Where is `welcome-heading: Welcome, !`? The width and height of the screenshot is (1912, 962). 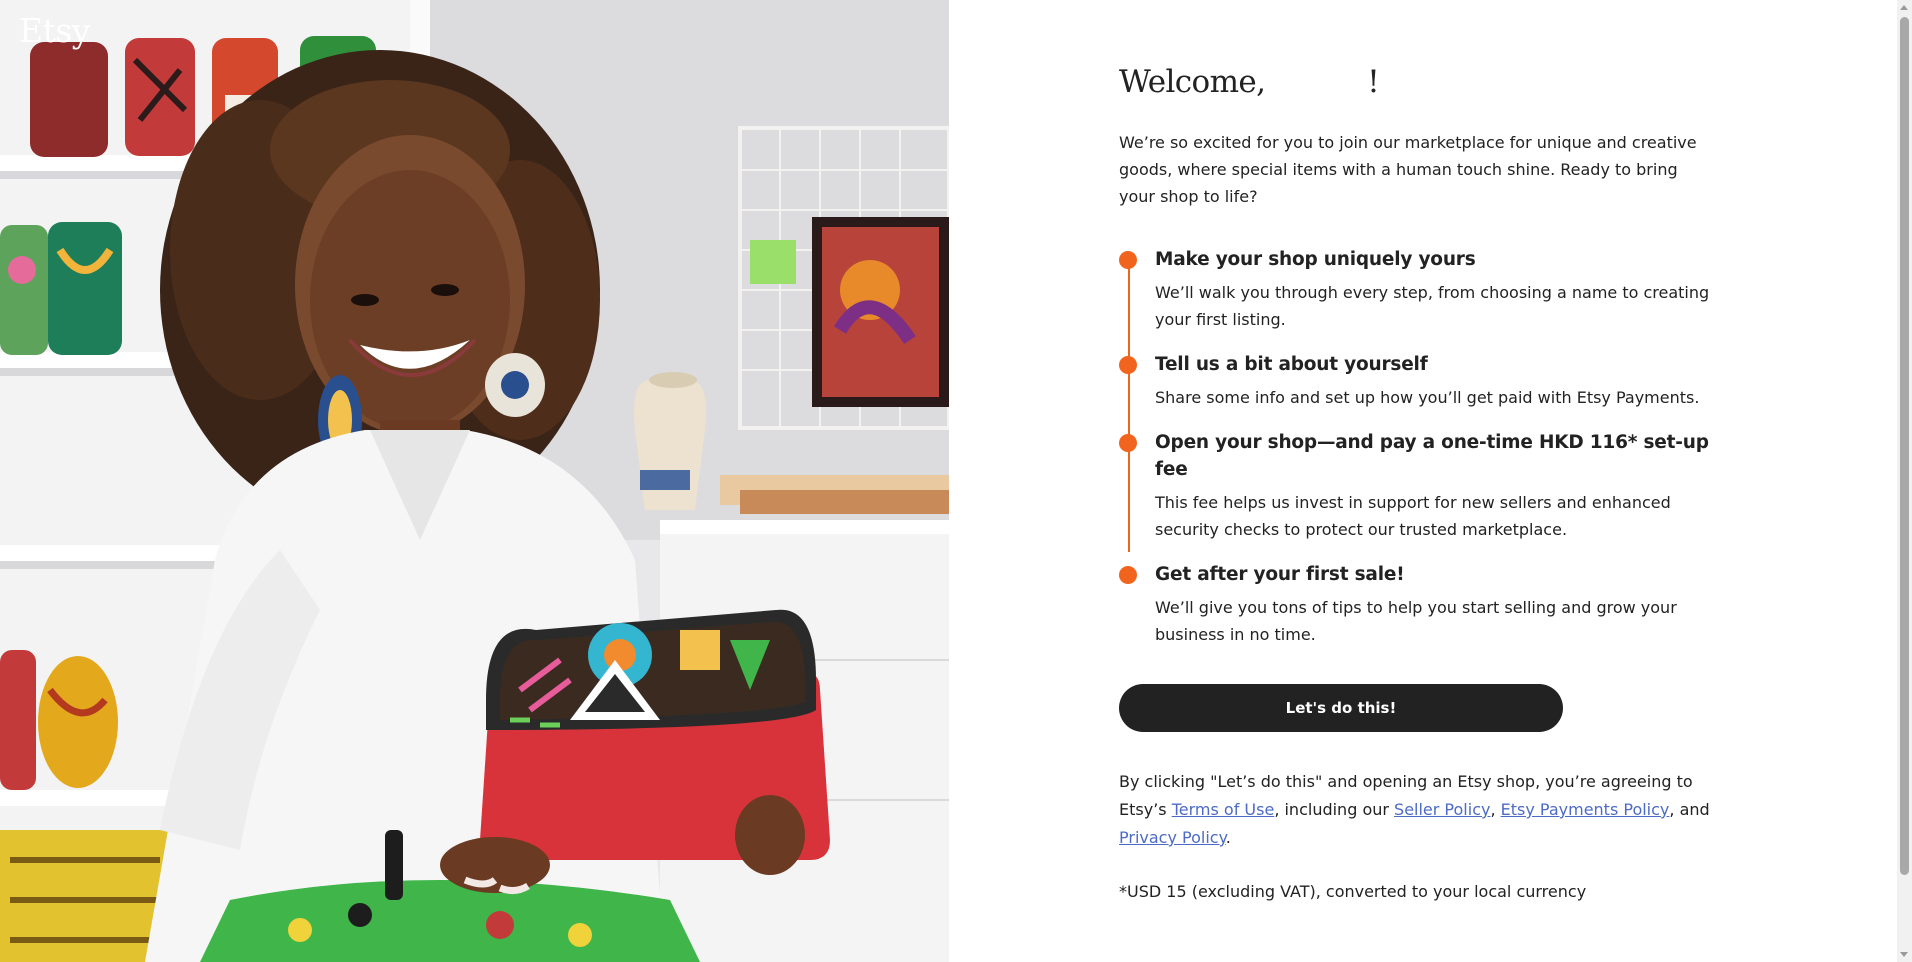
welcome-heading: Welcome, ! is located at coordinates (1249, 82).